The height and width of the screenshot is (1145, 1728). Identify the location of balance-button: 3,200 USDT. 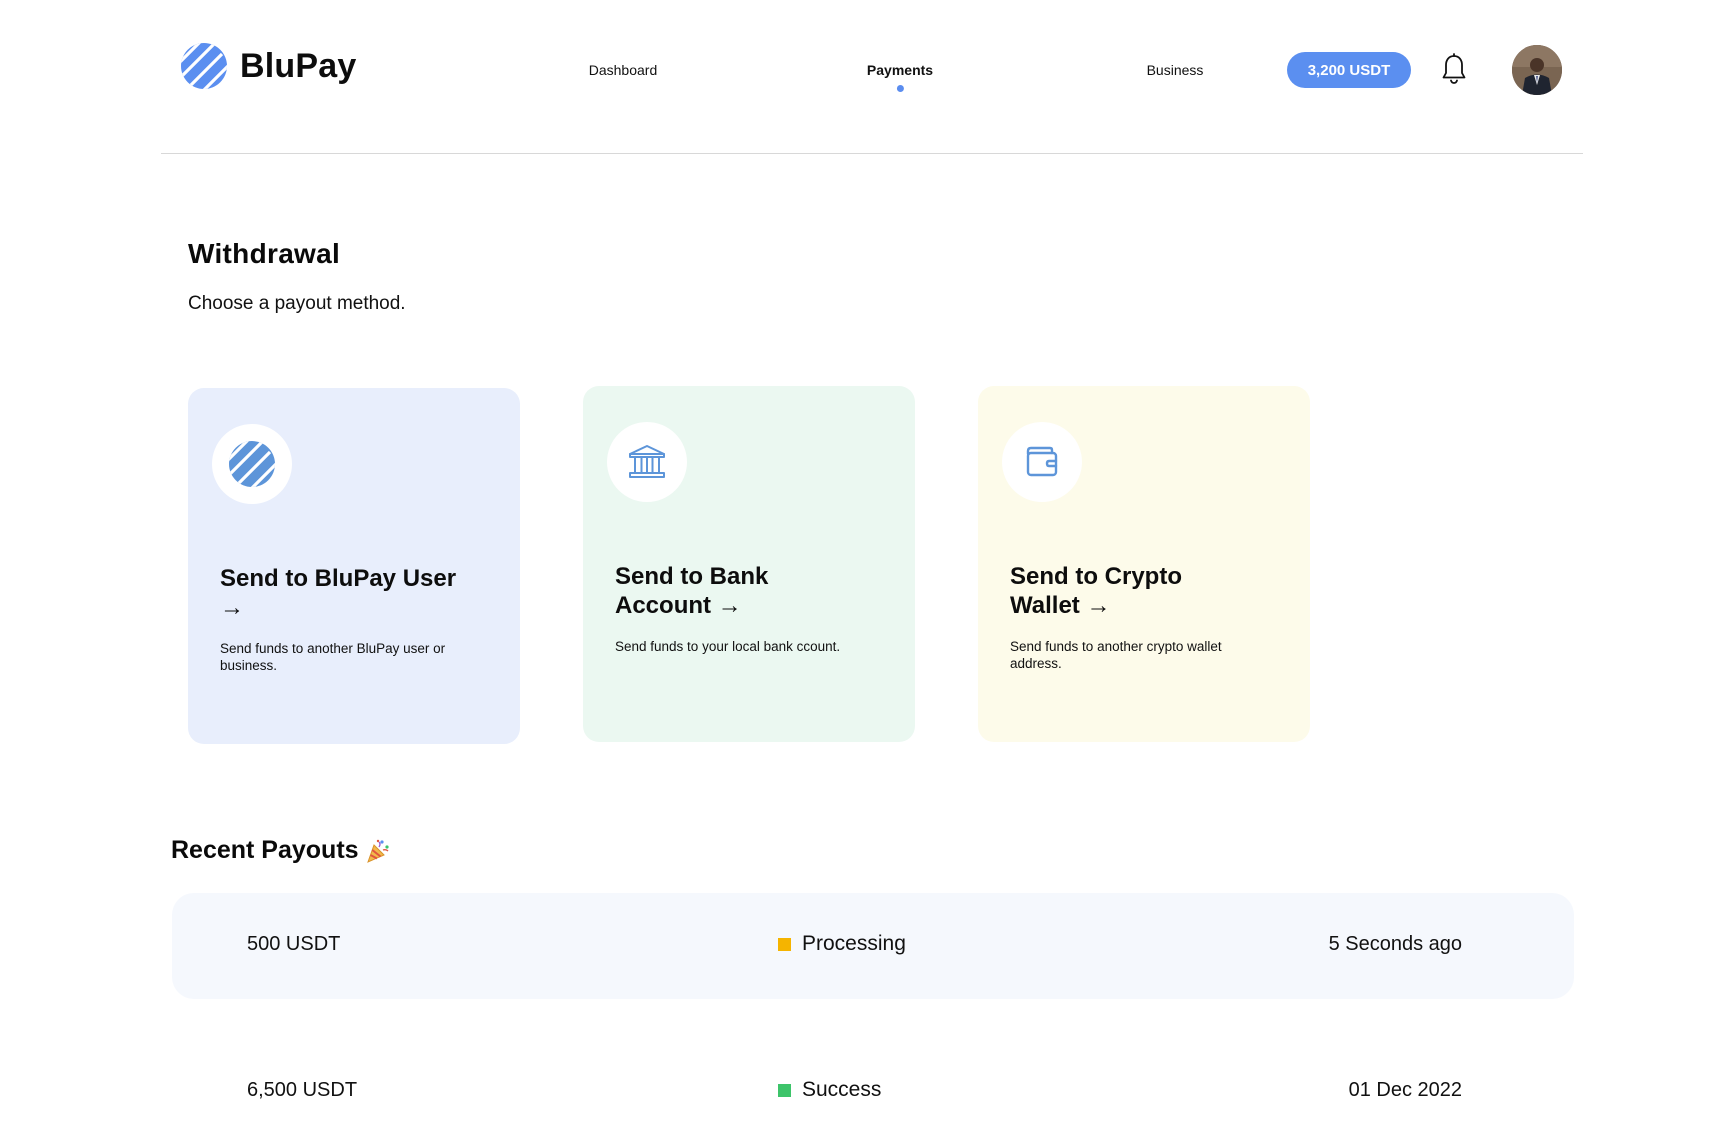
(1349, 70).